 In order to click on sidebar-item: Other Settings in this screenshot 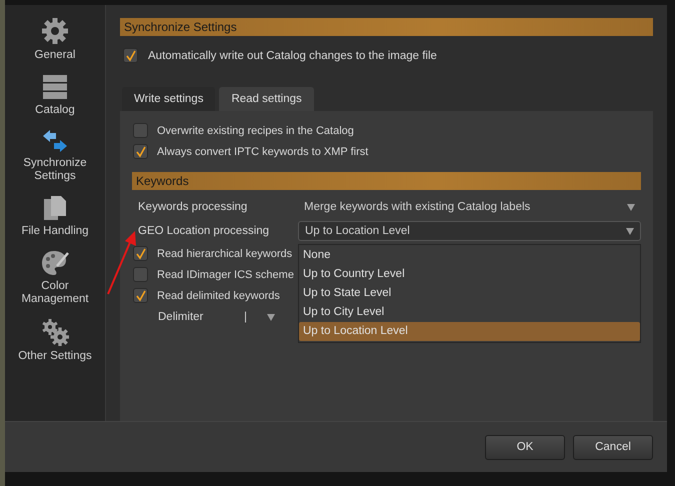, I will do `click(55, 340)`.